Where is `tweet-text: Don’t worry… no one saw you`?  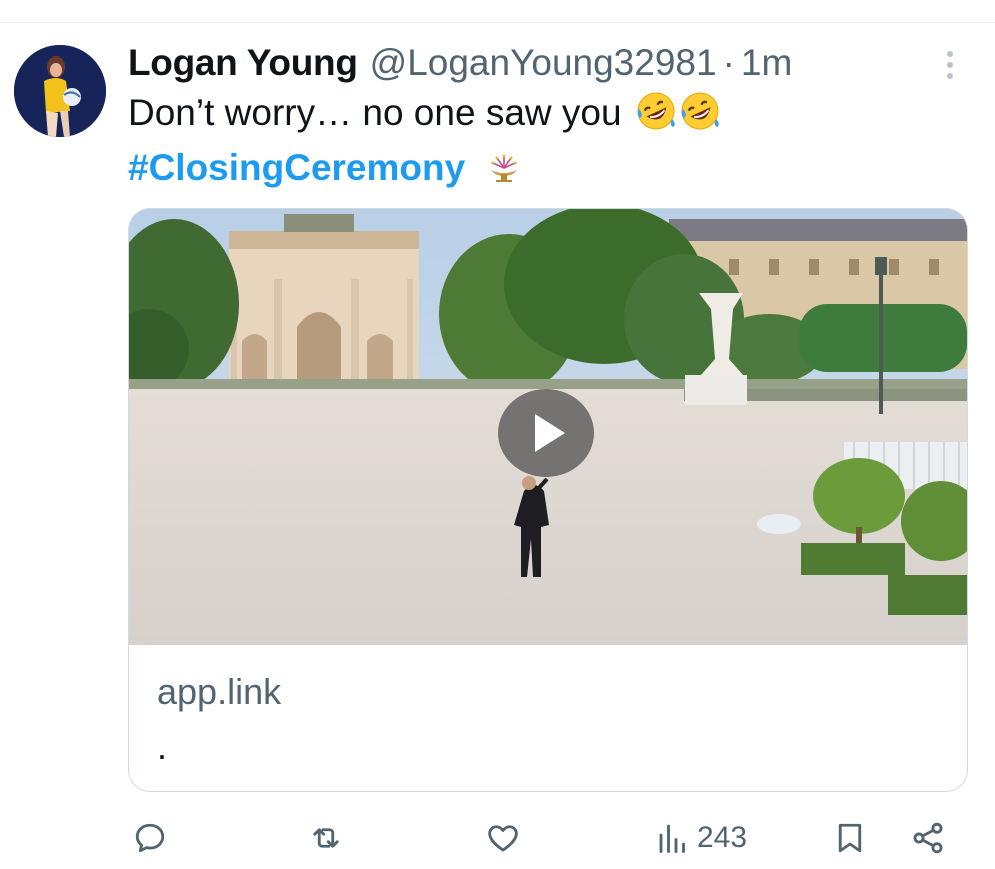
tweet-text: Don’t worry… no one saw you is located at coordinates (424, 113).